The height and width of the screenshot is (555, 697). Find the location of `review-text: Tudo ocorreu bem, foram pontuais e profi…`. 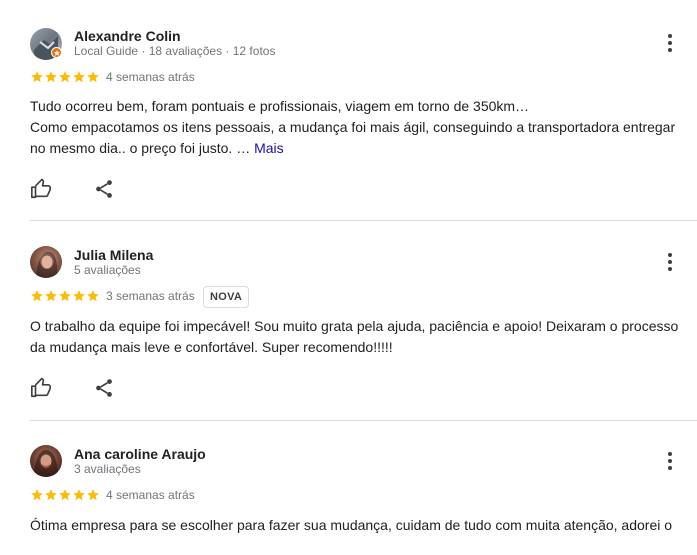

review-text: Tudo ocorreu bem, foram pontuais e profi… is located at coordinates (355, 127).